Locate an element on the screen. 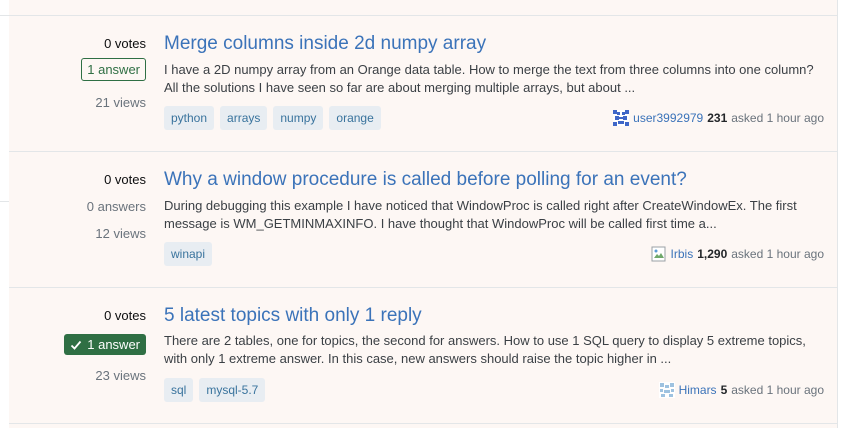  tag-list: winapi is located at coordinates (188, 254).